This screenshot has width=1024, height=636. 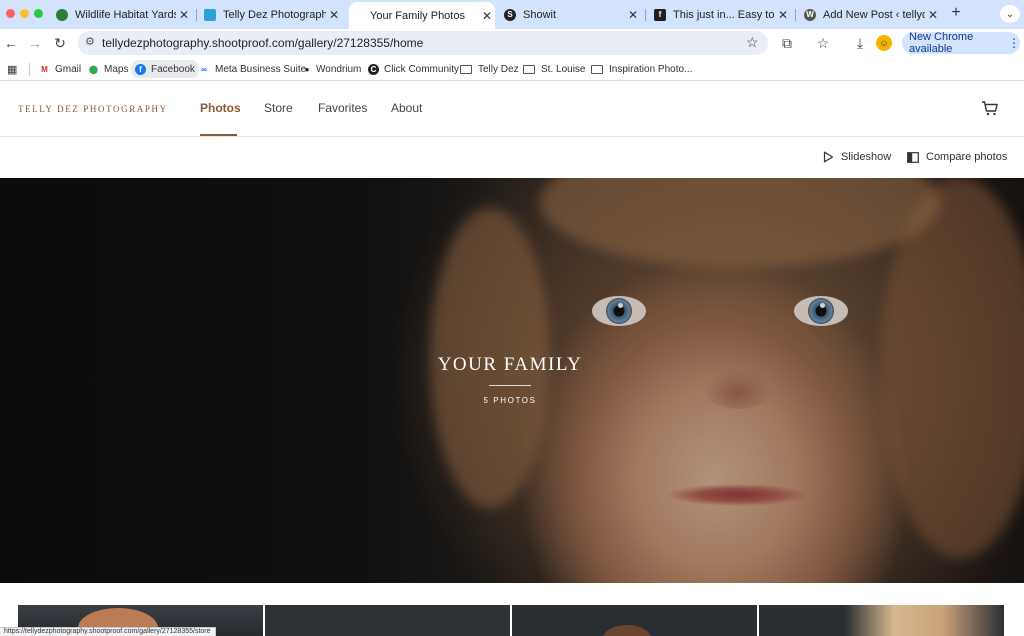 I want to click on active-nav-indicator, so click(x=218, y=135).